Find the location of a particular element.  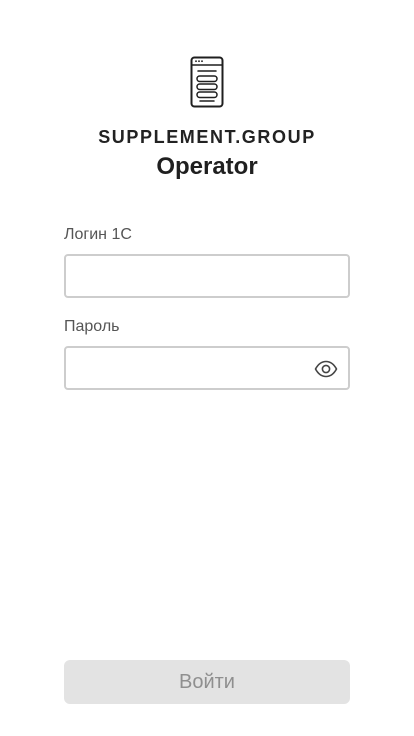

login-field-wrapper is located at coordinates (207, 276).